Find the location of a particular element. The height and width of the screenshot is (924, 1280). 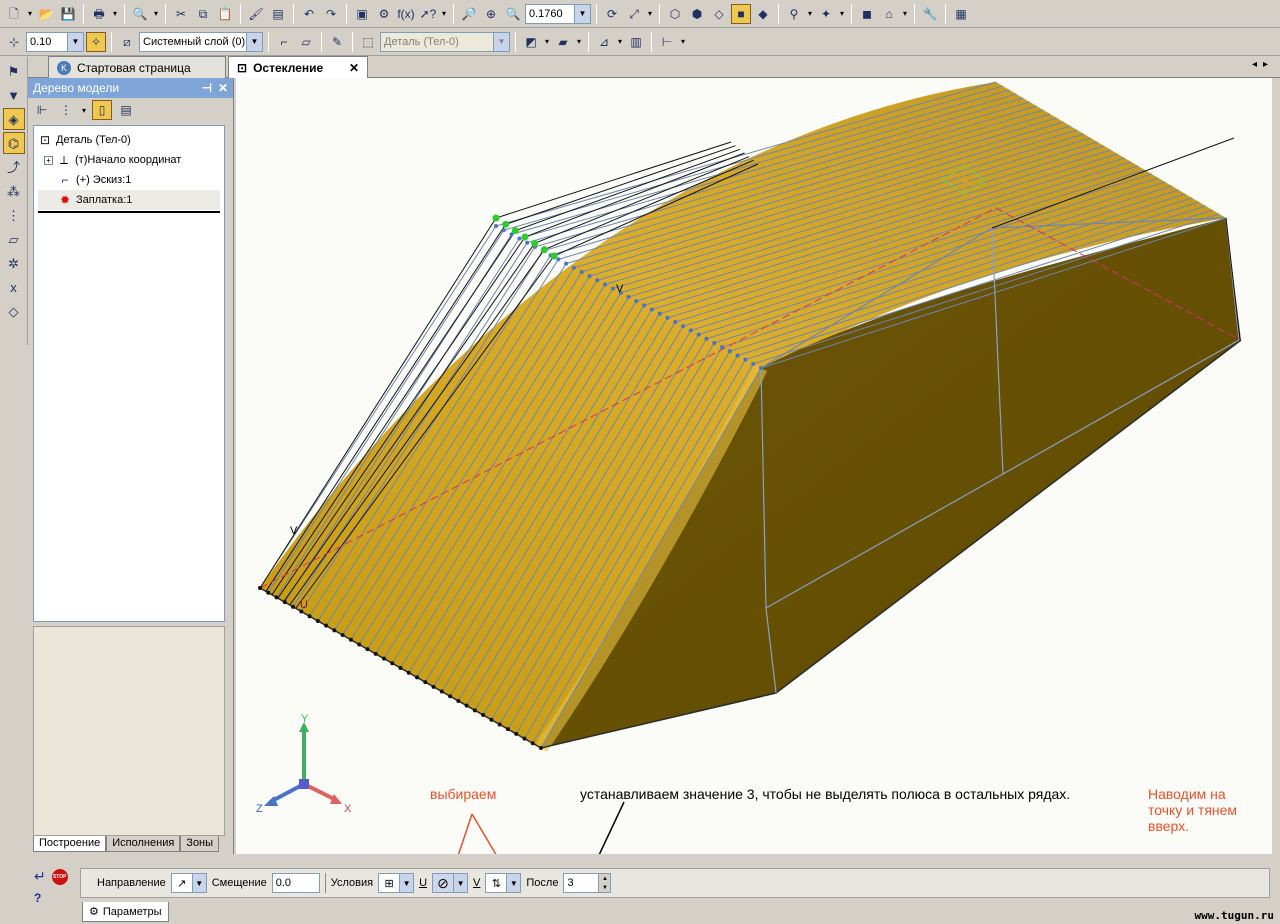

part-icon: ⬚ is located at coordinates (368, 42).